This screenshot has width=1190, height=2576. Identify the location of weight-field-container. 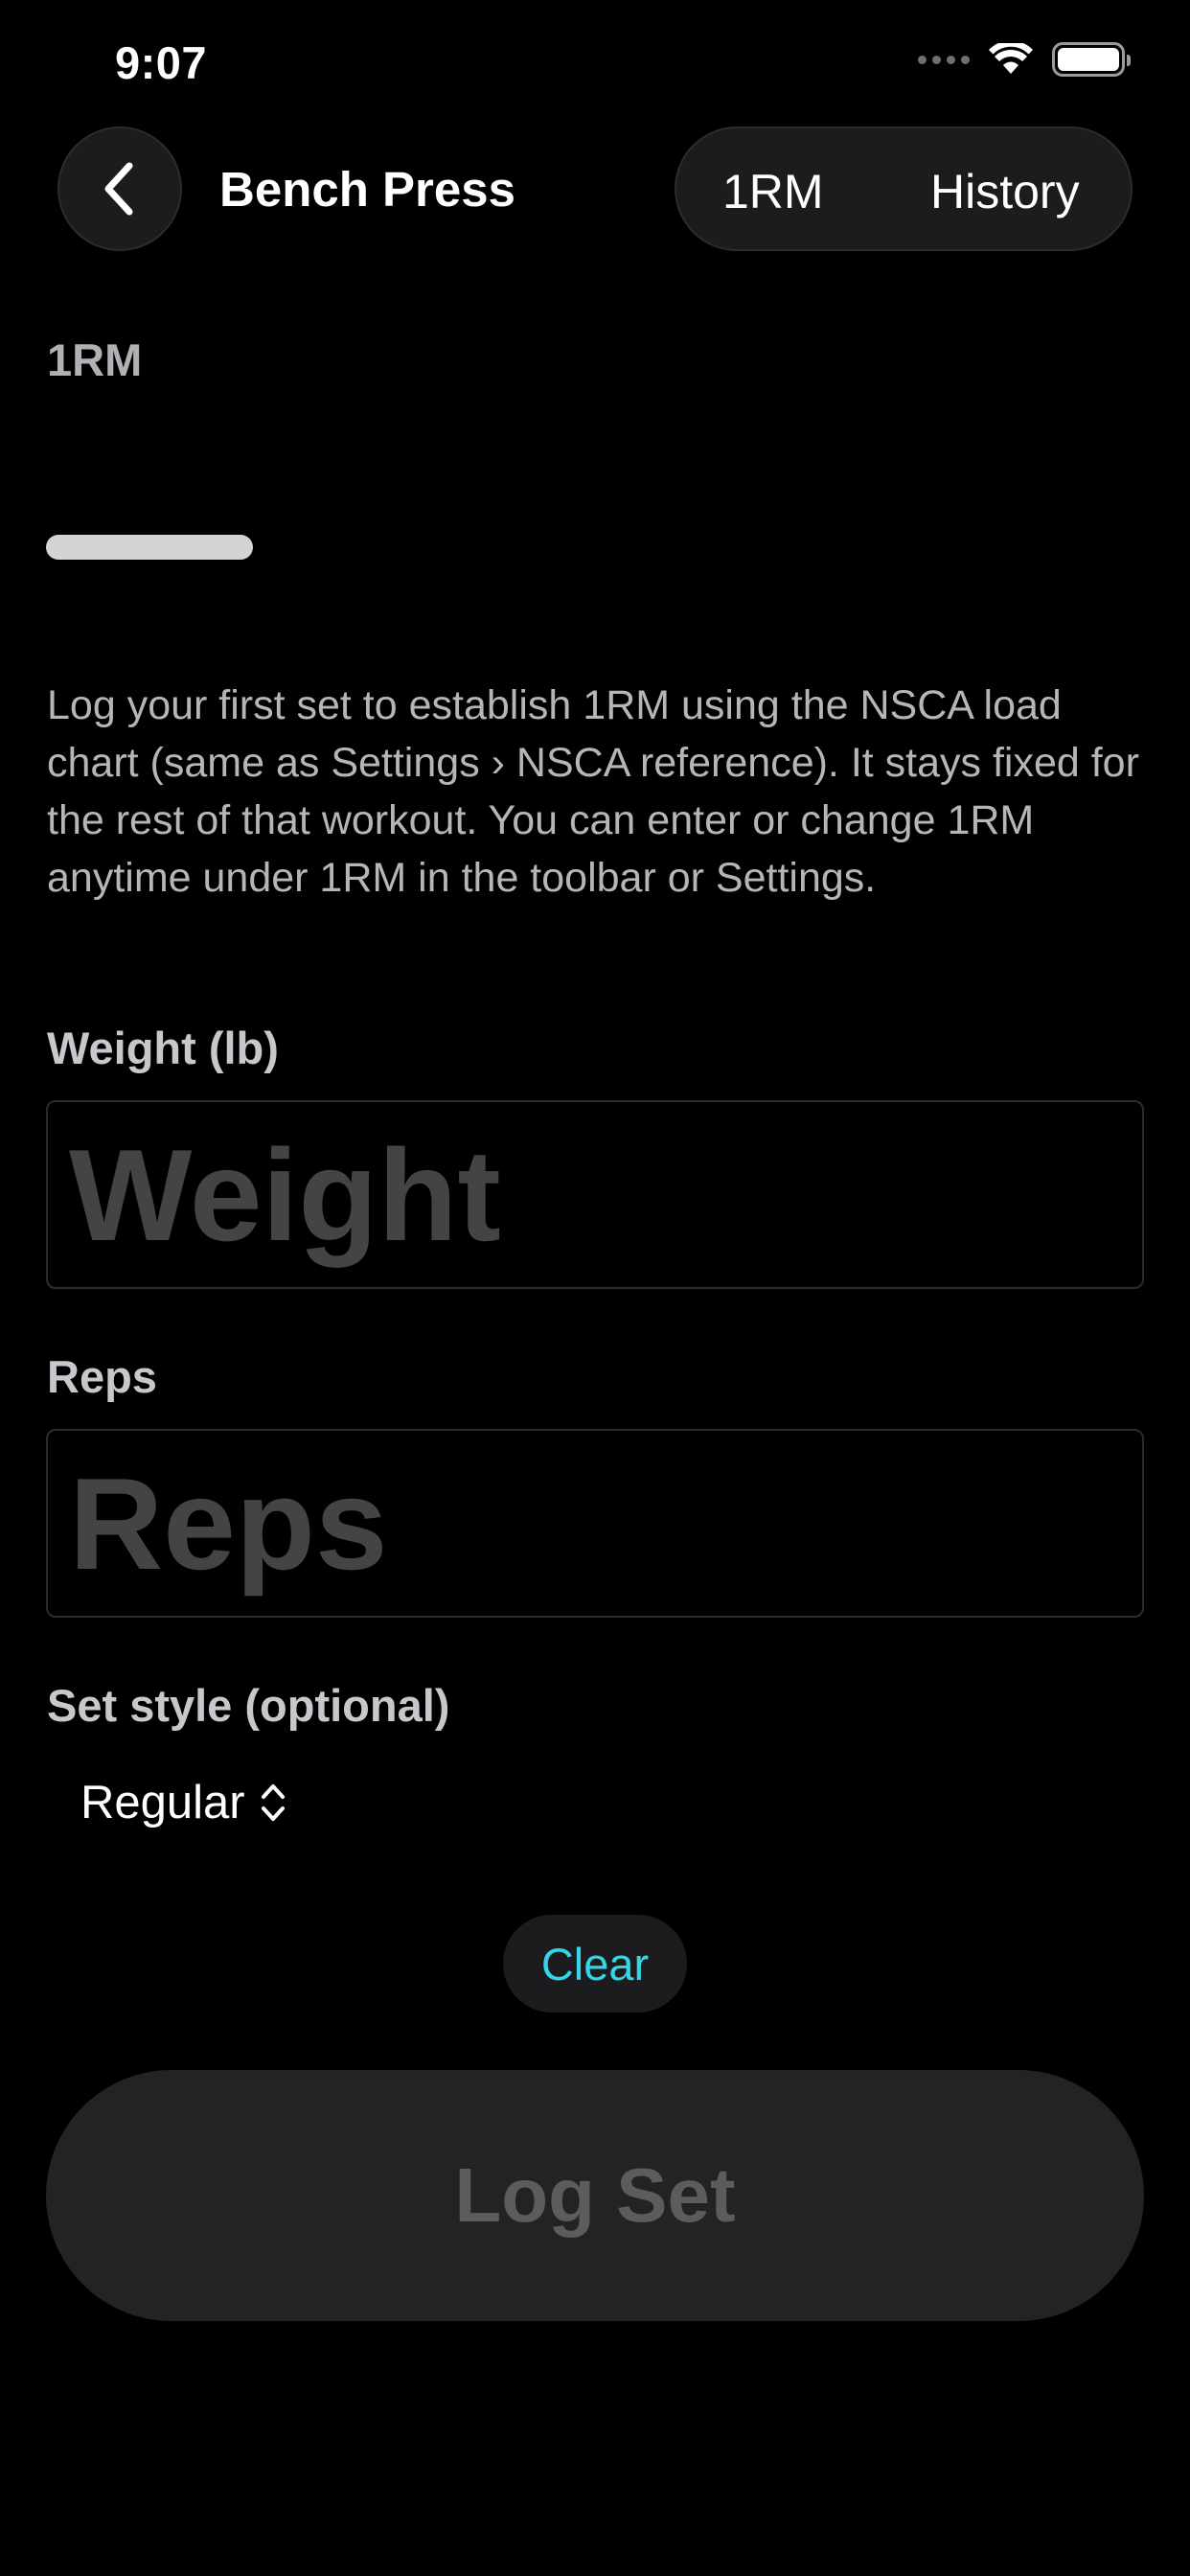
(595, 1194).